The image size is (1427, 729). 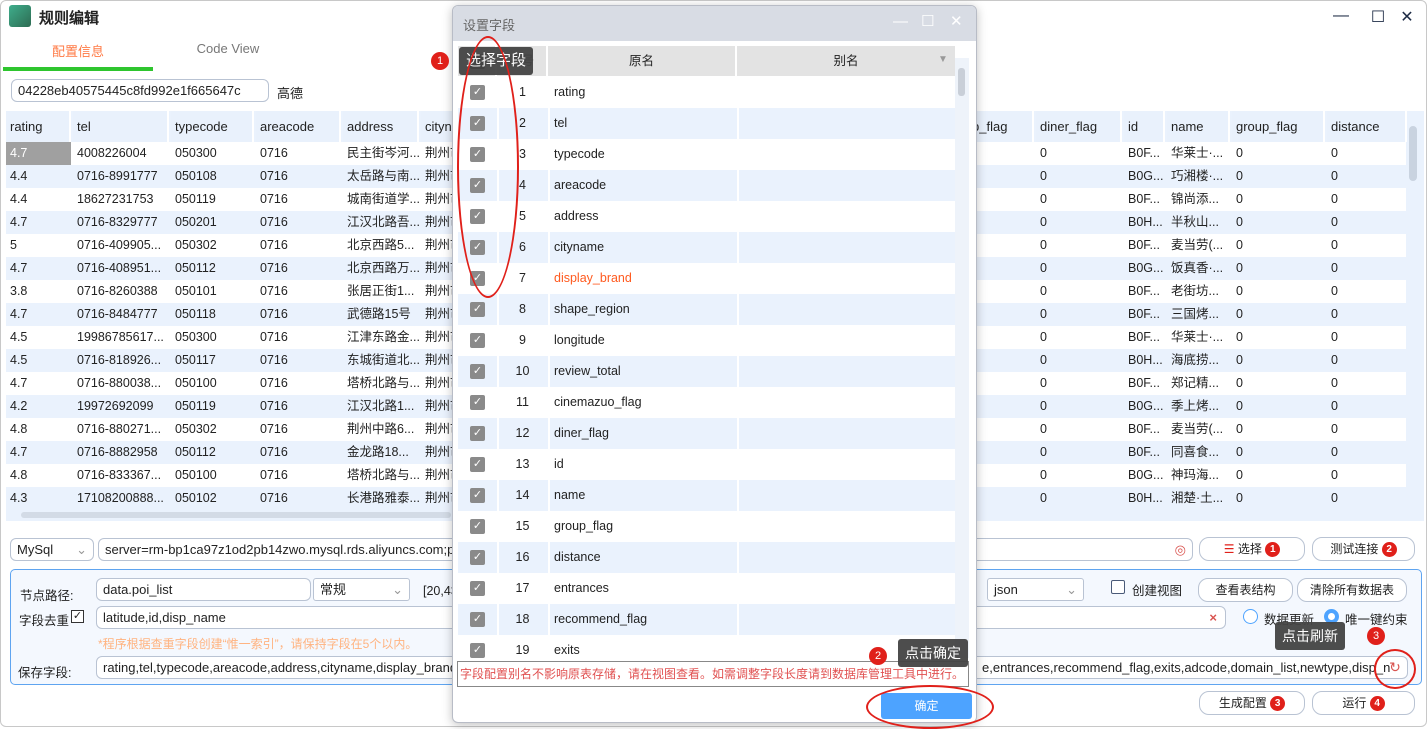 What do you see at coordinates (581, 588) in the screenshot?
I see `field-original-name: entrances` at bounding box center [581, 588].